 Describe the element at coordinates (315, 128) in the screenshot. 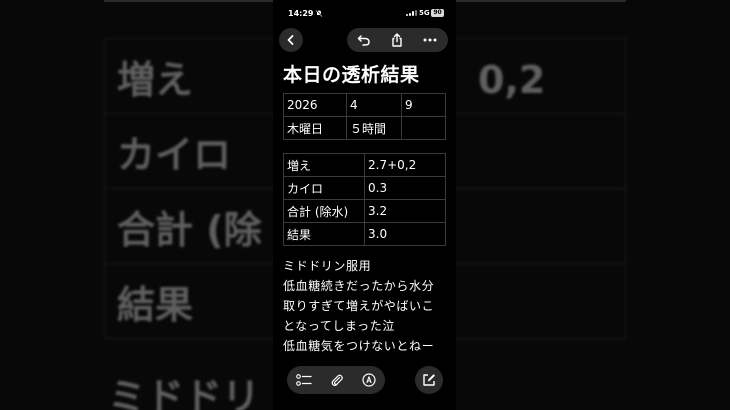

I see `table-cell: 木曜日` at that location.